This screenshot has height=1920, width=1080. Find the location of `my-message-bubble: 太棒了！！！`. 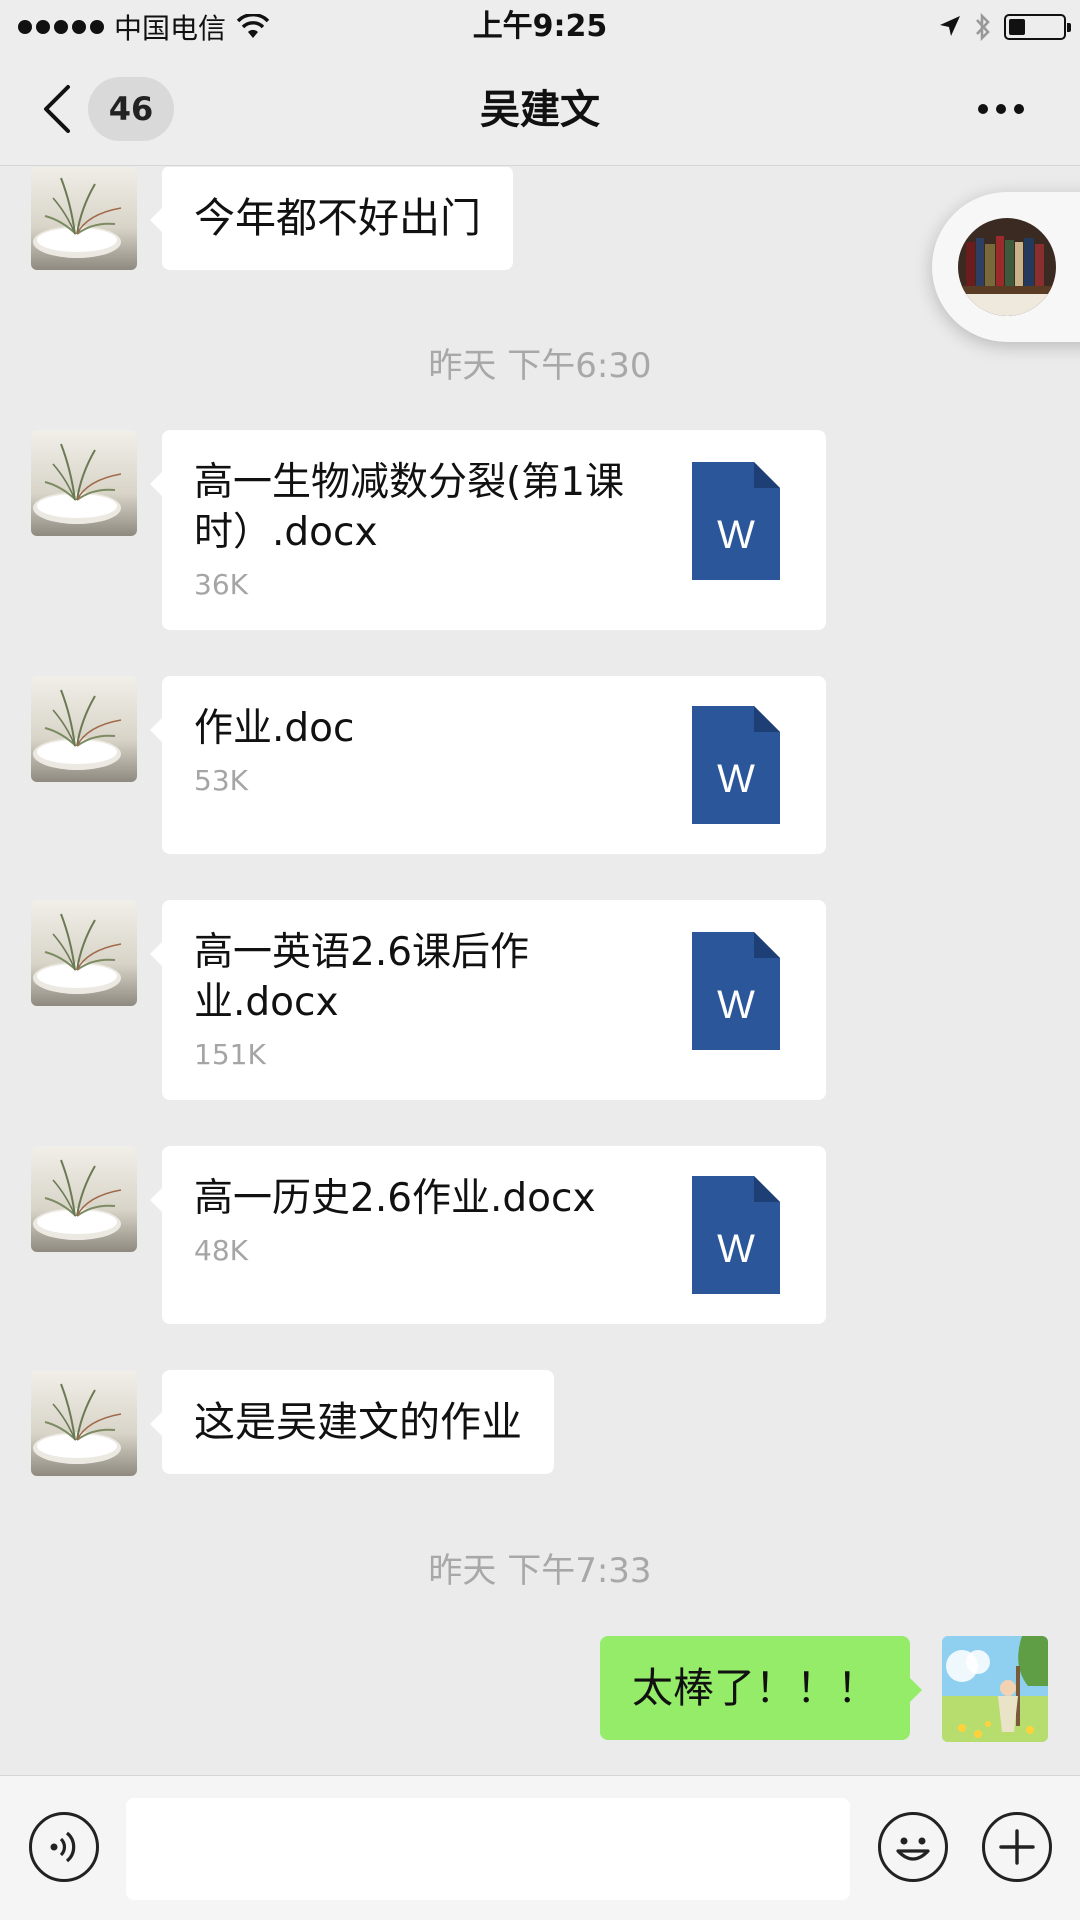

my-message-bubble: 太棒了！！！ is located at coordinates (761, 1688).